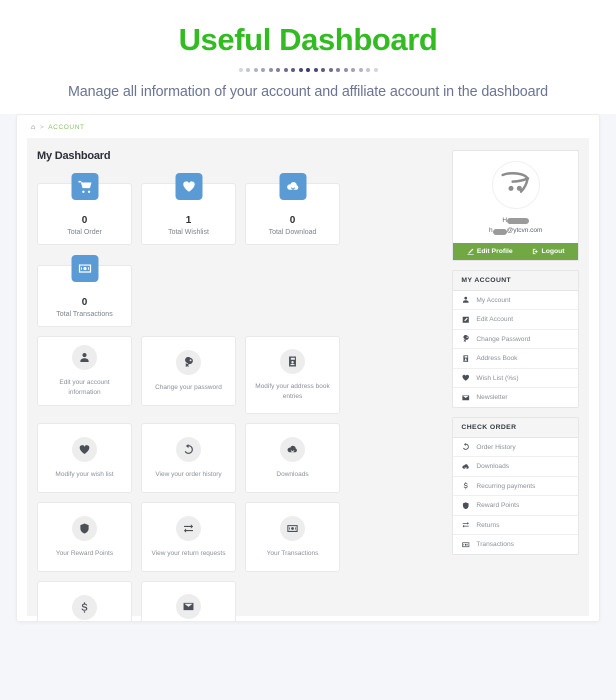  What do you see at coordinates (308, 126) in the screenshot?
I see `breadcrumb: ⌂ > ACCOUNT` at bounding box center [308, 126].